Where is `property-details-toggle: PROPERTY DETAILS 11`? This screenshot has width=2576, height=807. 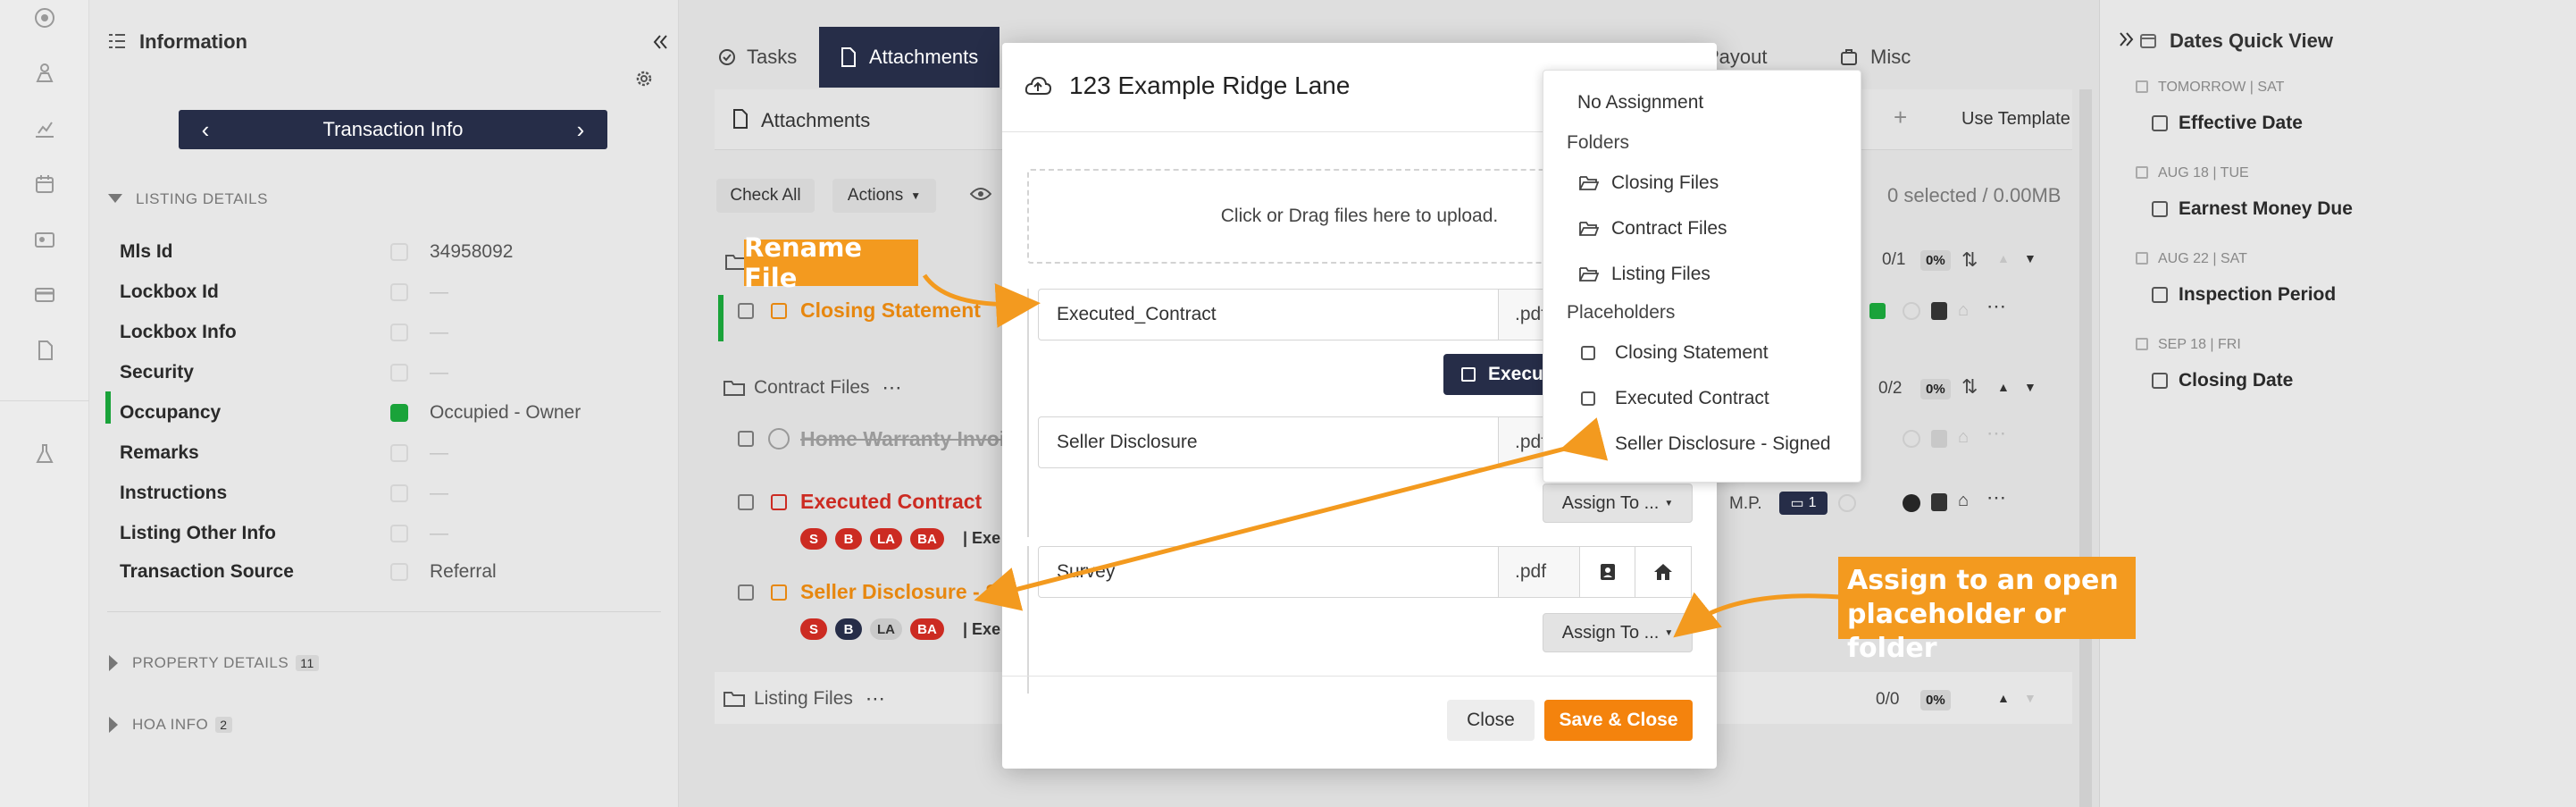 property-details-toggle: PROPERTY DETAILS 11 is located at coordinates (384, 664).